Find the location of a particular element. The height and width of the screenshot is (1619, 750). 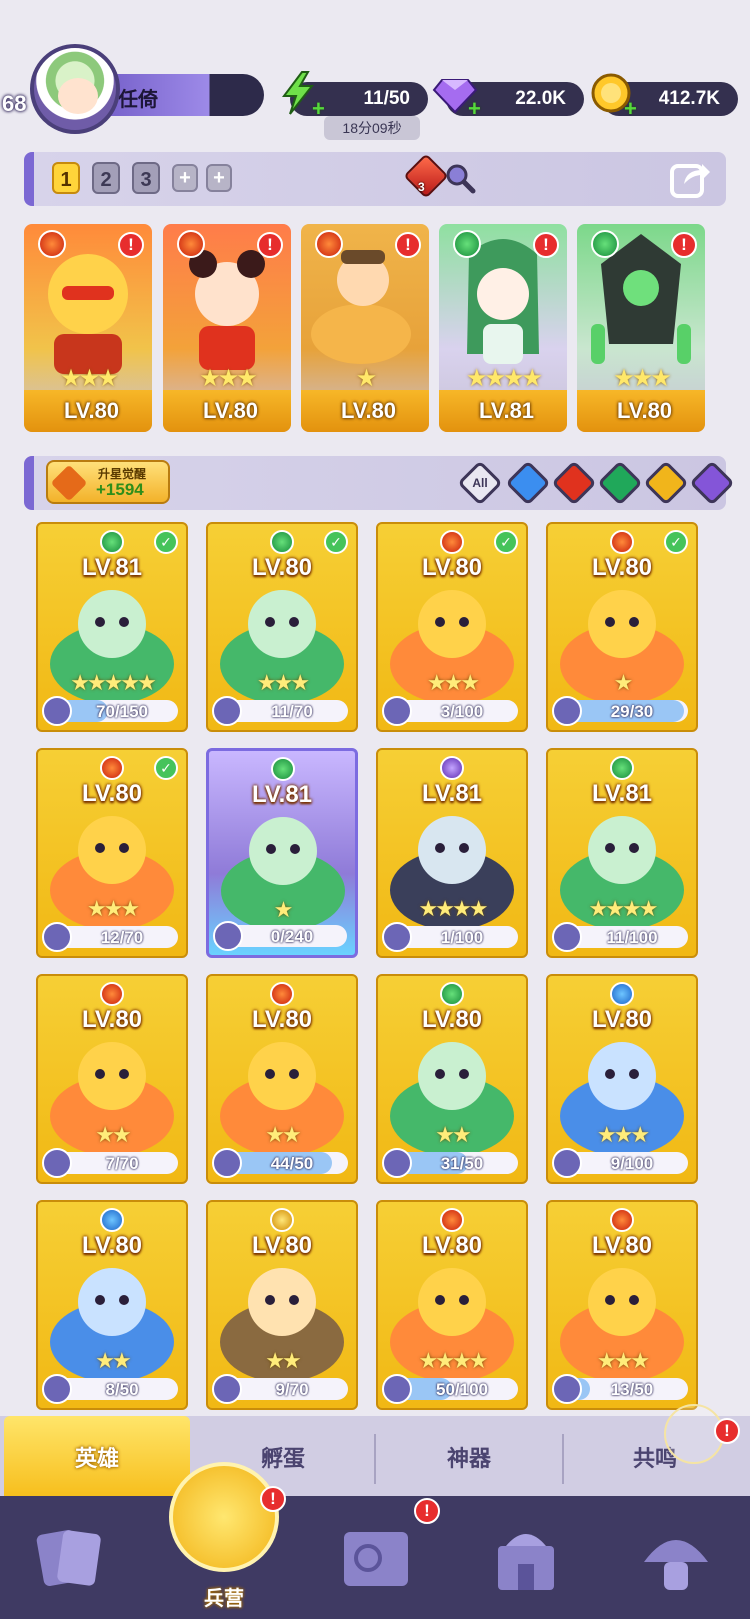

hero-card: LV.81 ★ 0/240 is located at coordinates (282, 853).